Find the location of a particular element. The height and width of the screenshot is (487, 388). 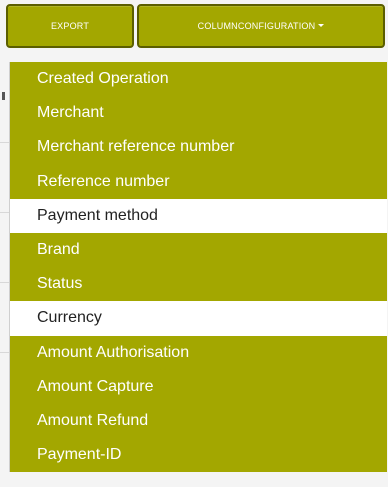

menu-item-status: Status is located at coordinates (198, 284).